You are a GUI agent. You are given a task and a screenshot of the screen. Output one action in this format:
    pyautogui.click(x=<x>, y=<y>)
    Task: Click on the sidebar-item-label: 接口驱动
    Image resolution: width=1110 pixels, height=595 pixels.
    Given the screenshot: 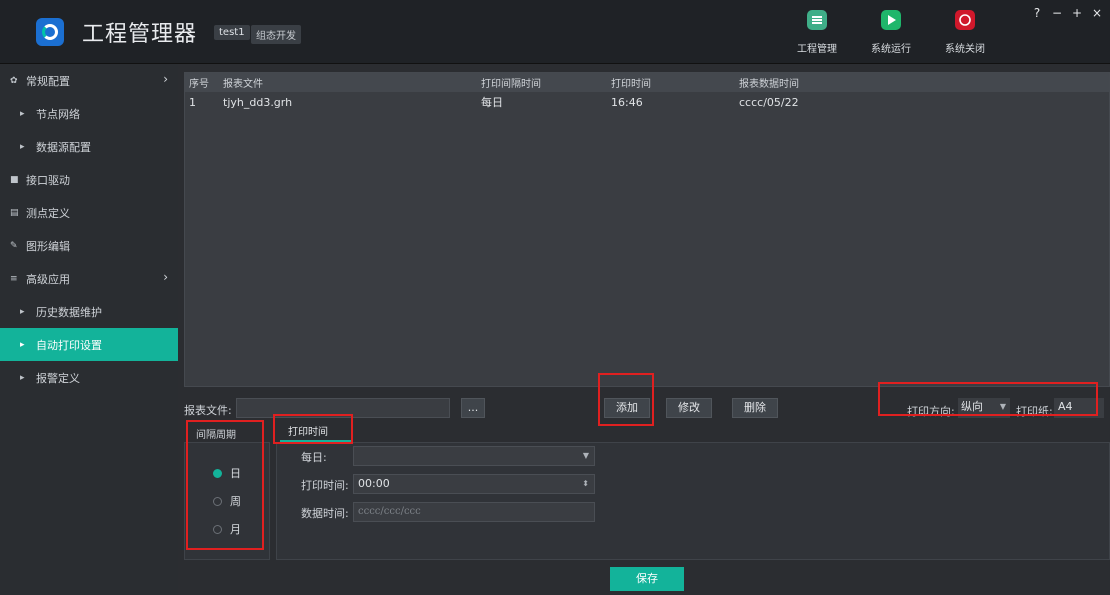 What is the action you would take?
    pyautogui.click(x=48, y=180)
    